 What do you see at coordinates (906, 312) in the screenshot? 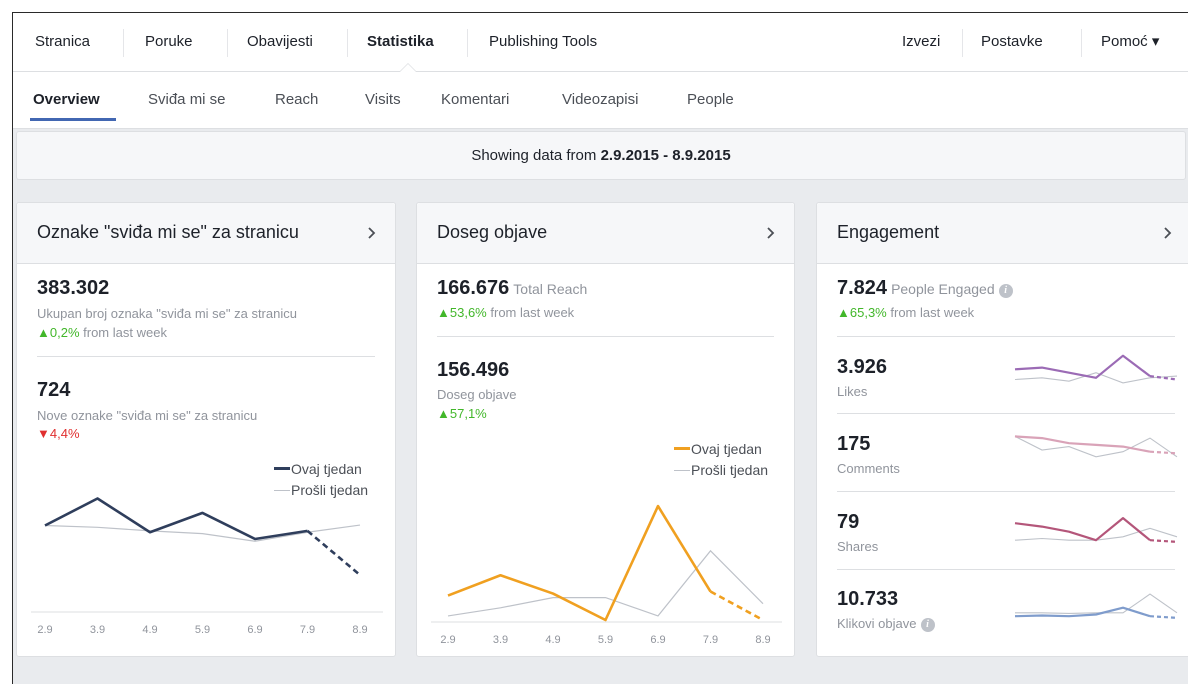
I see `people-engaged-change: ▲65,3% from last week` at bounding box center [906, 312].